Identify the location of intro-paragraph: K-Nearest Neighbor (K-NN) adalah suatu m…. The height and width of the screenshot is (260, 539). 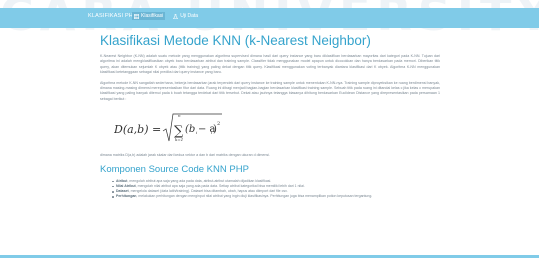
(270, 64).